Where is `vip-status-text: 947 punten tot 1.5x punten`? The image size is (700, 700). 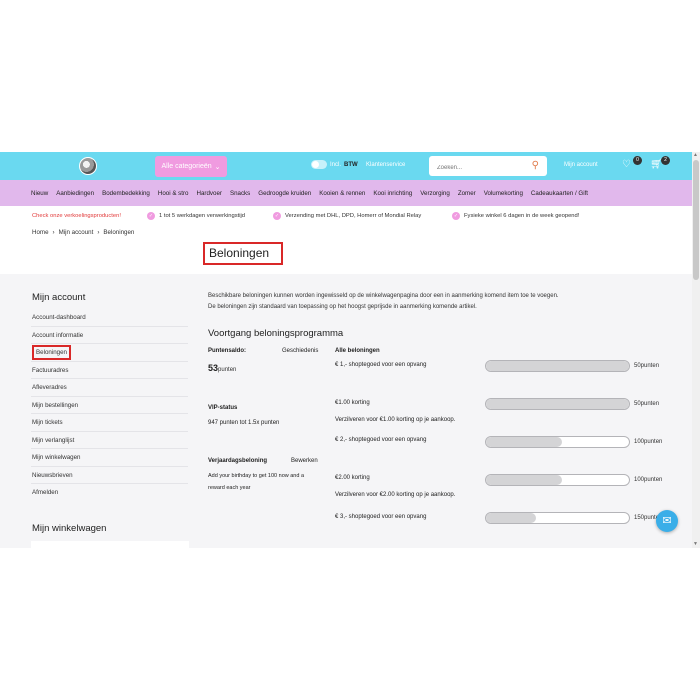
vip-status-text: 947 punten tot 1.5x punten is located at coordinates (244, 423).